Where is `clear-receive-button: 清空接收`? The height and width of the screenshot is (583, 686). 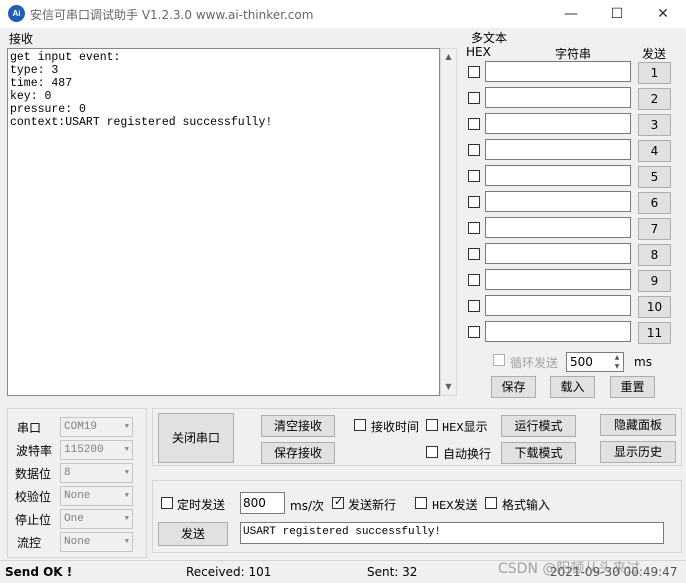
clear-receive-button: 清空接收 is located at coordinates (298, 426).